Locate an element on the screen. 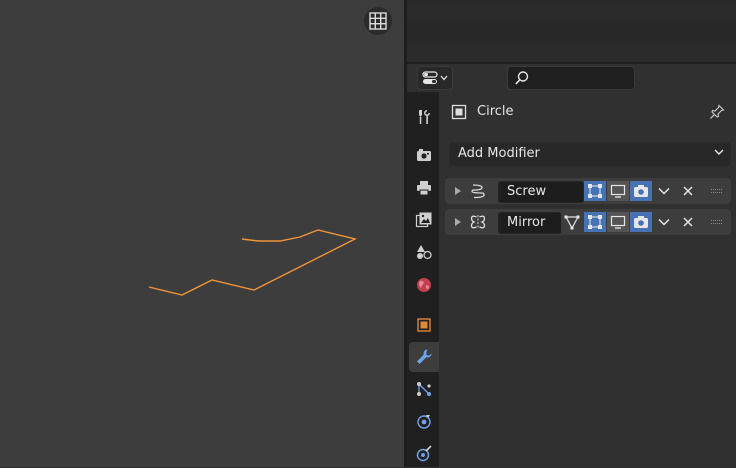 The height and width of the screenshot is (468, 736). physics-icon is located at coordinates (424, 422).